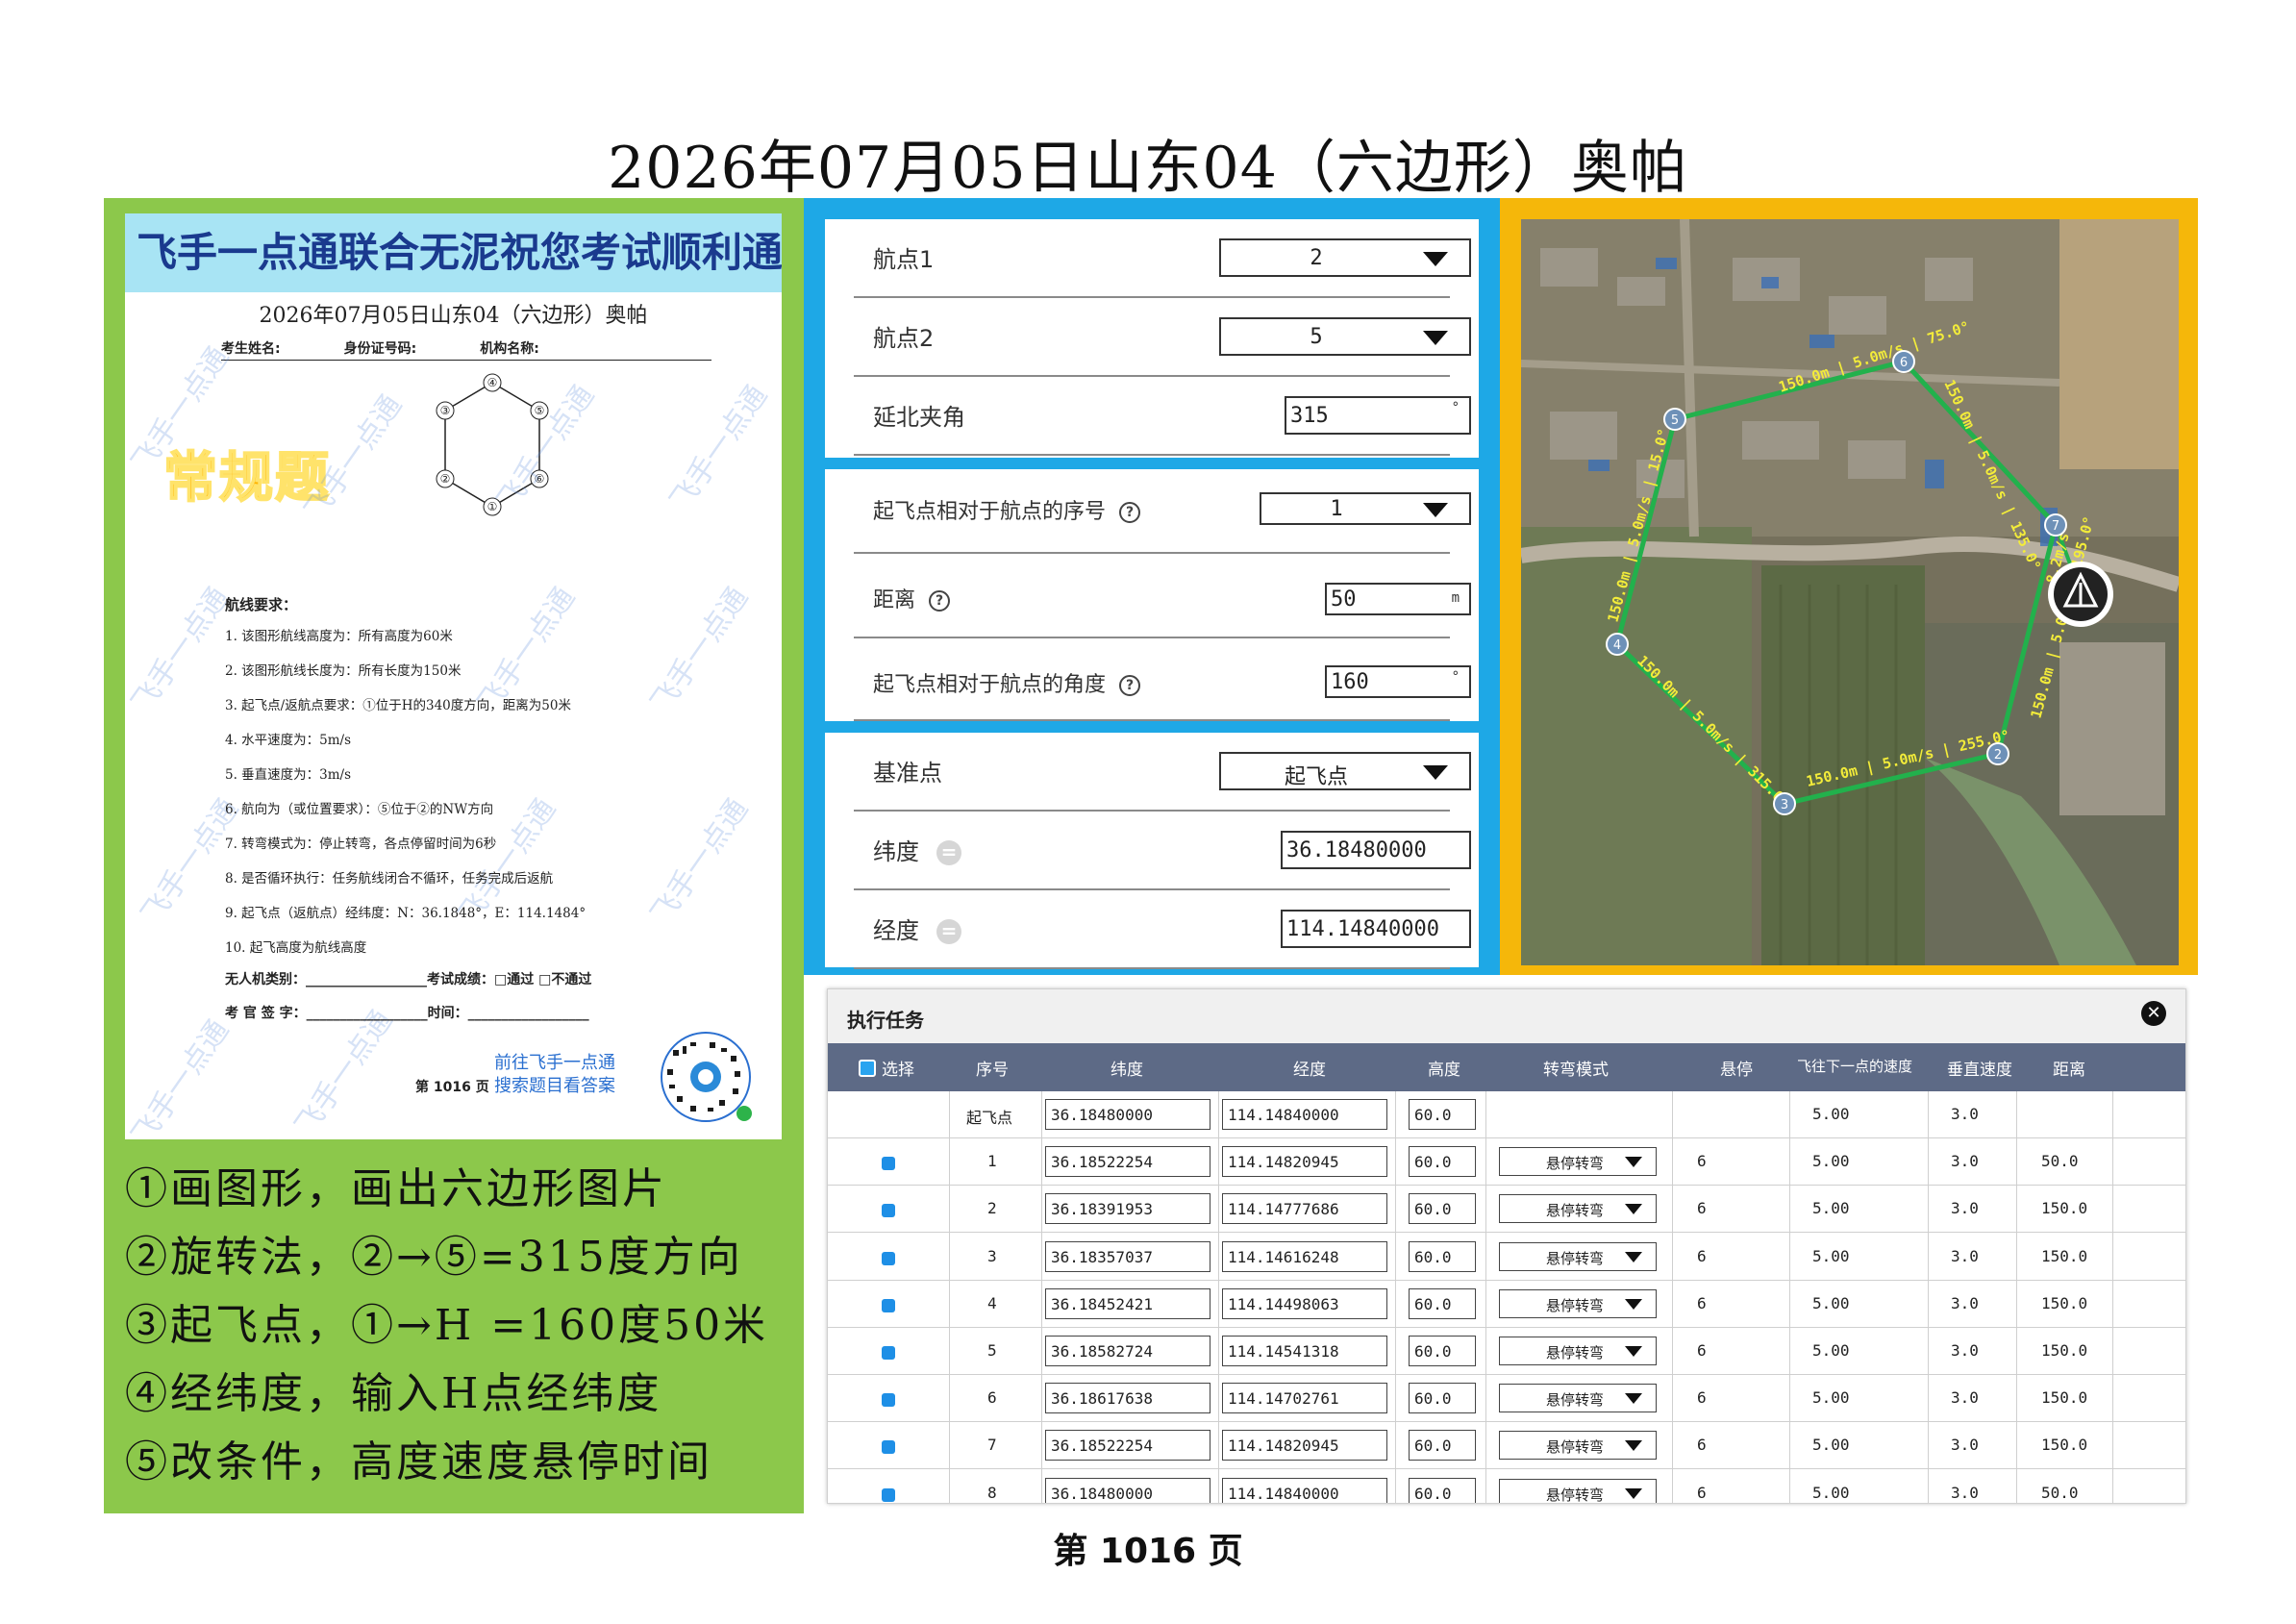 The image size is (2296, 1624). I want to click on longitude-input: 114.14840000, so click(1376, 929).